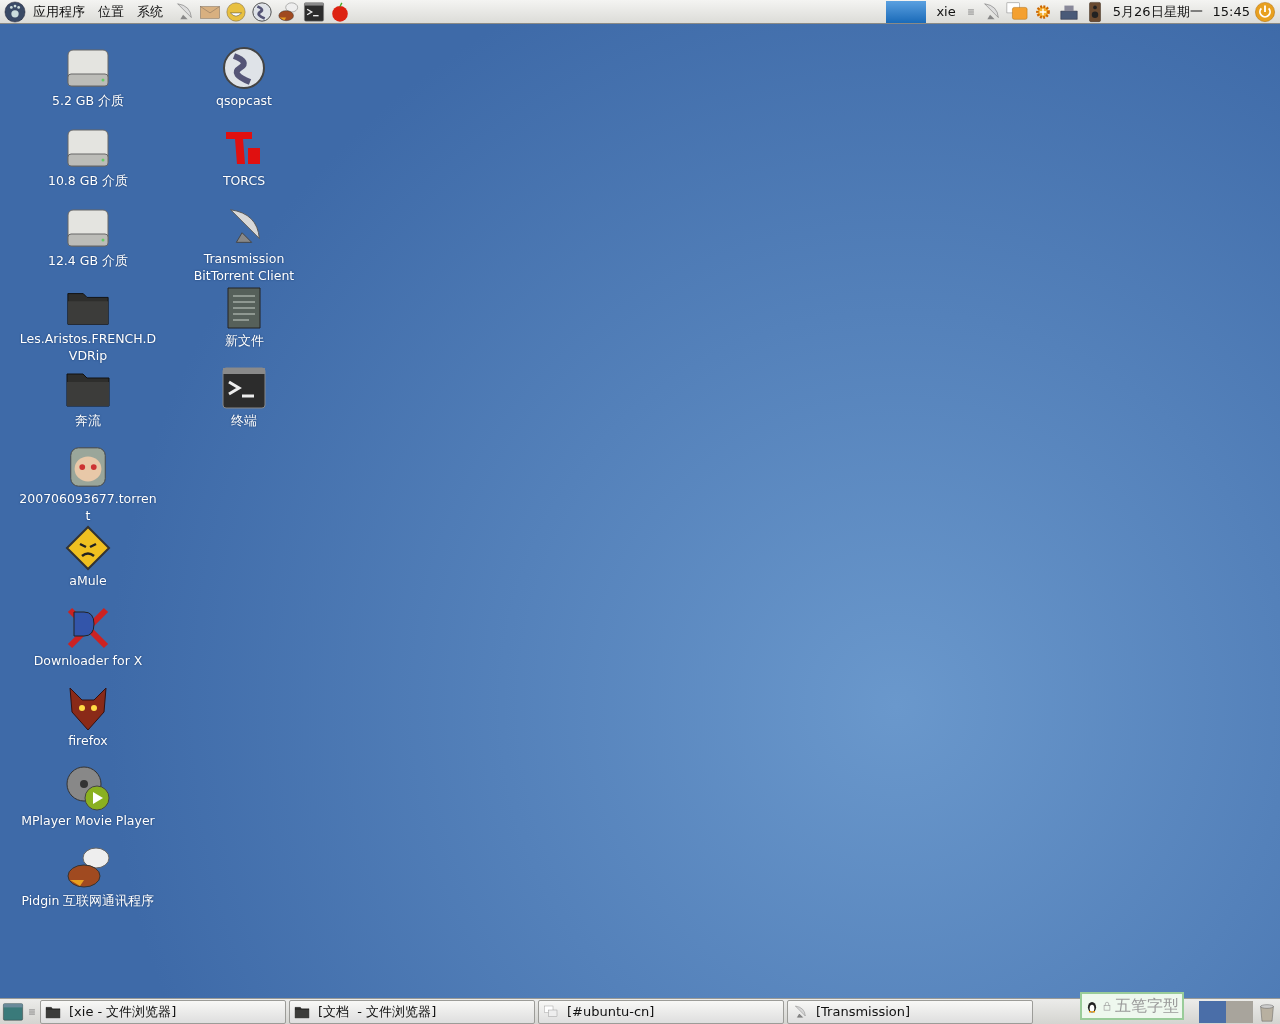 Image resolution: width=1280 pixels, height=1024 pixels. I want to click on icon-label: 奔流, so click(88, 420).